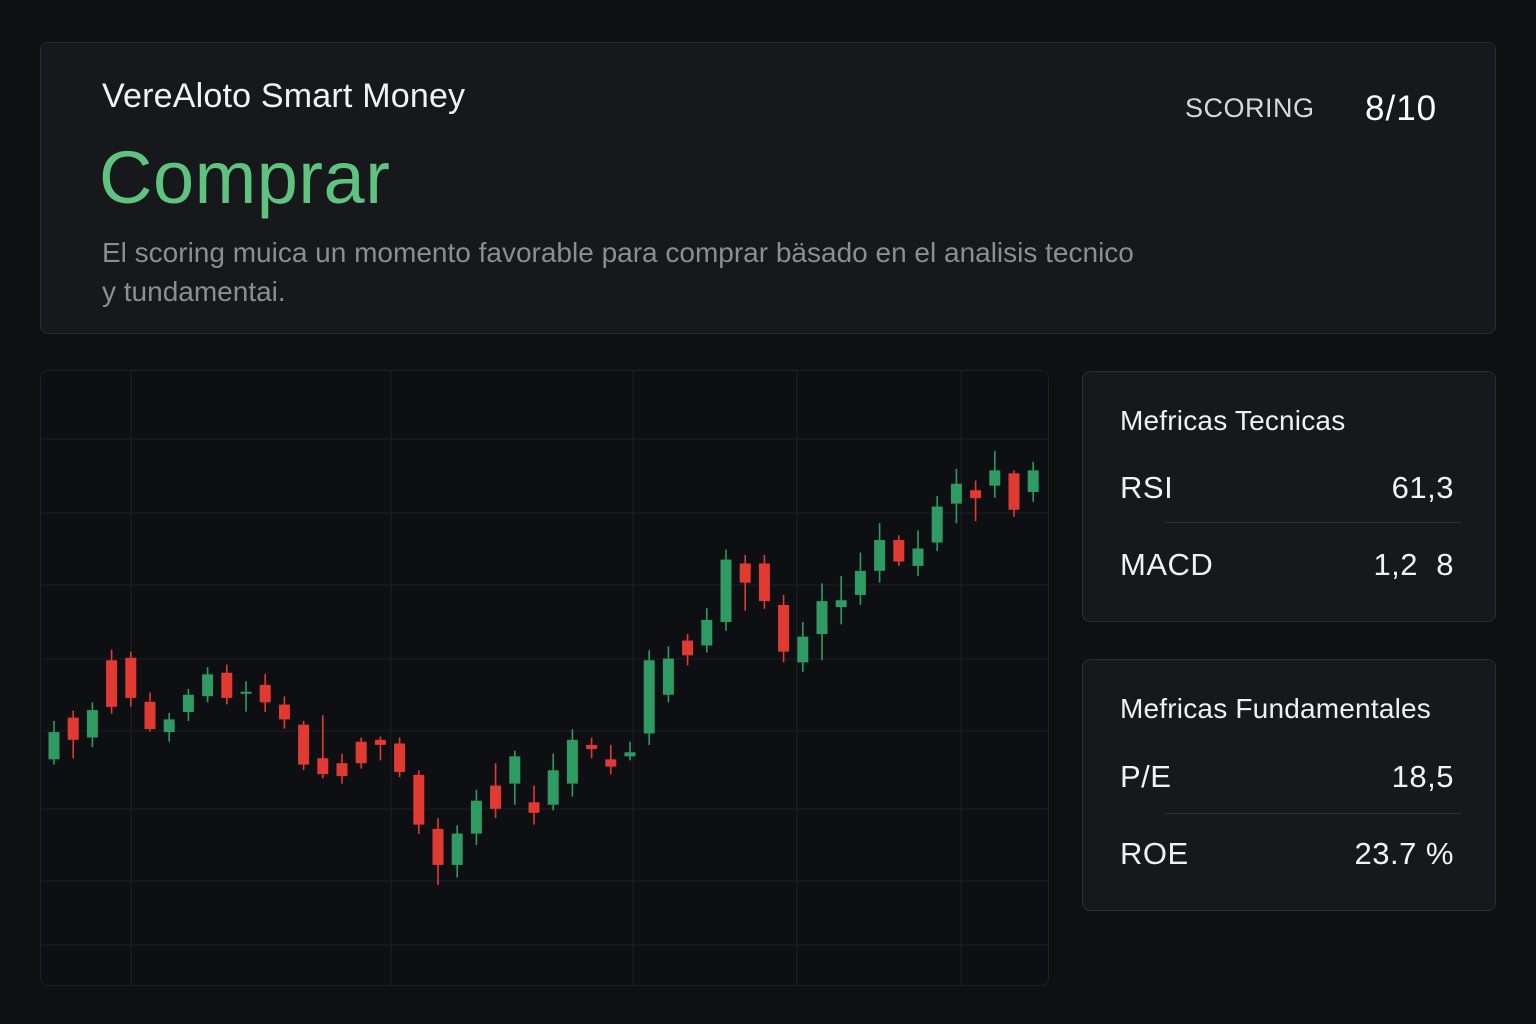 The image size is (1536, 1024). What do you see at coordinates (1287, 565) in the screenshot?
I see `macd-row: MACD 1,2 8` at bounding box center [1287, 565].